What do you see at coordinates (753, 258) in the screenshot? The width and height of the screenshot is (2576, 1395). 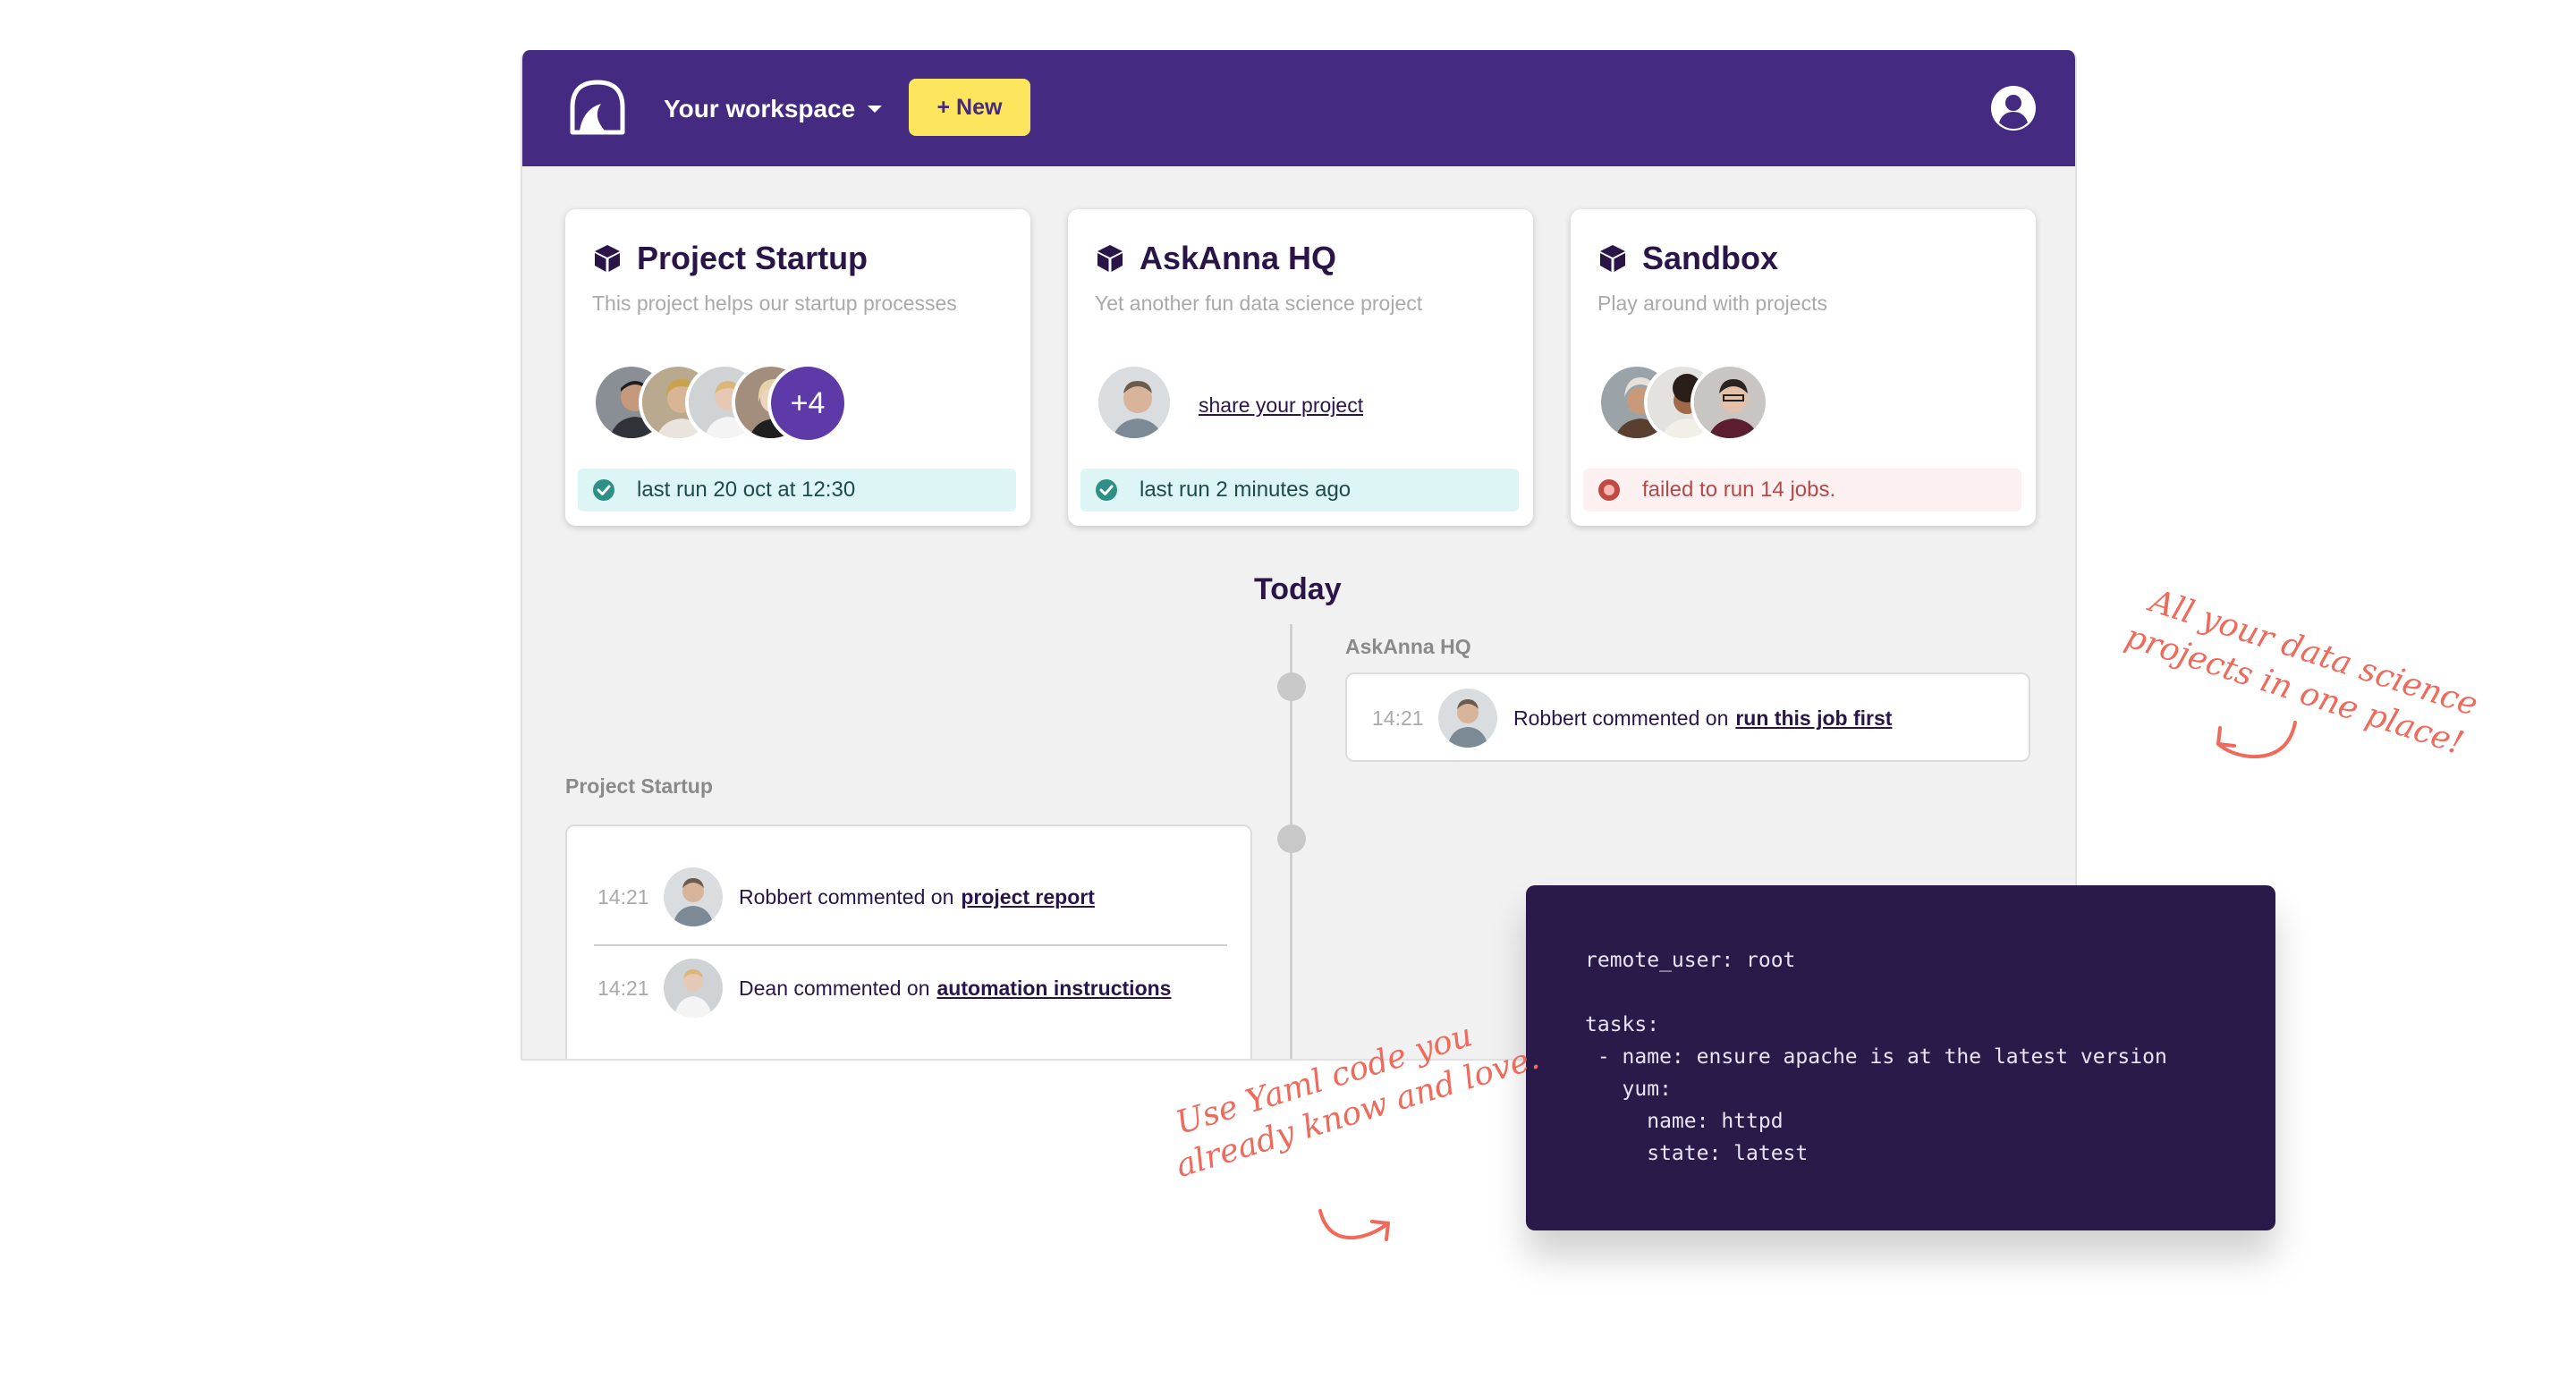 I see `project-title-text: Project Startup` at bounding box center [753, 258].